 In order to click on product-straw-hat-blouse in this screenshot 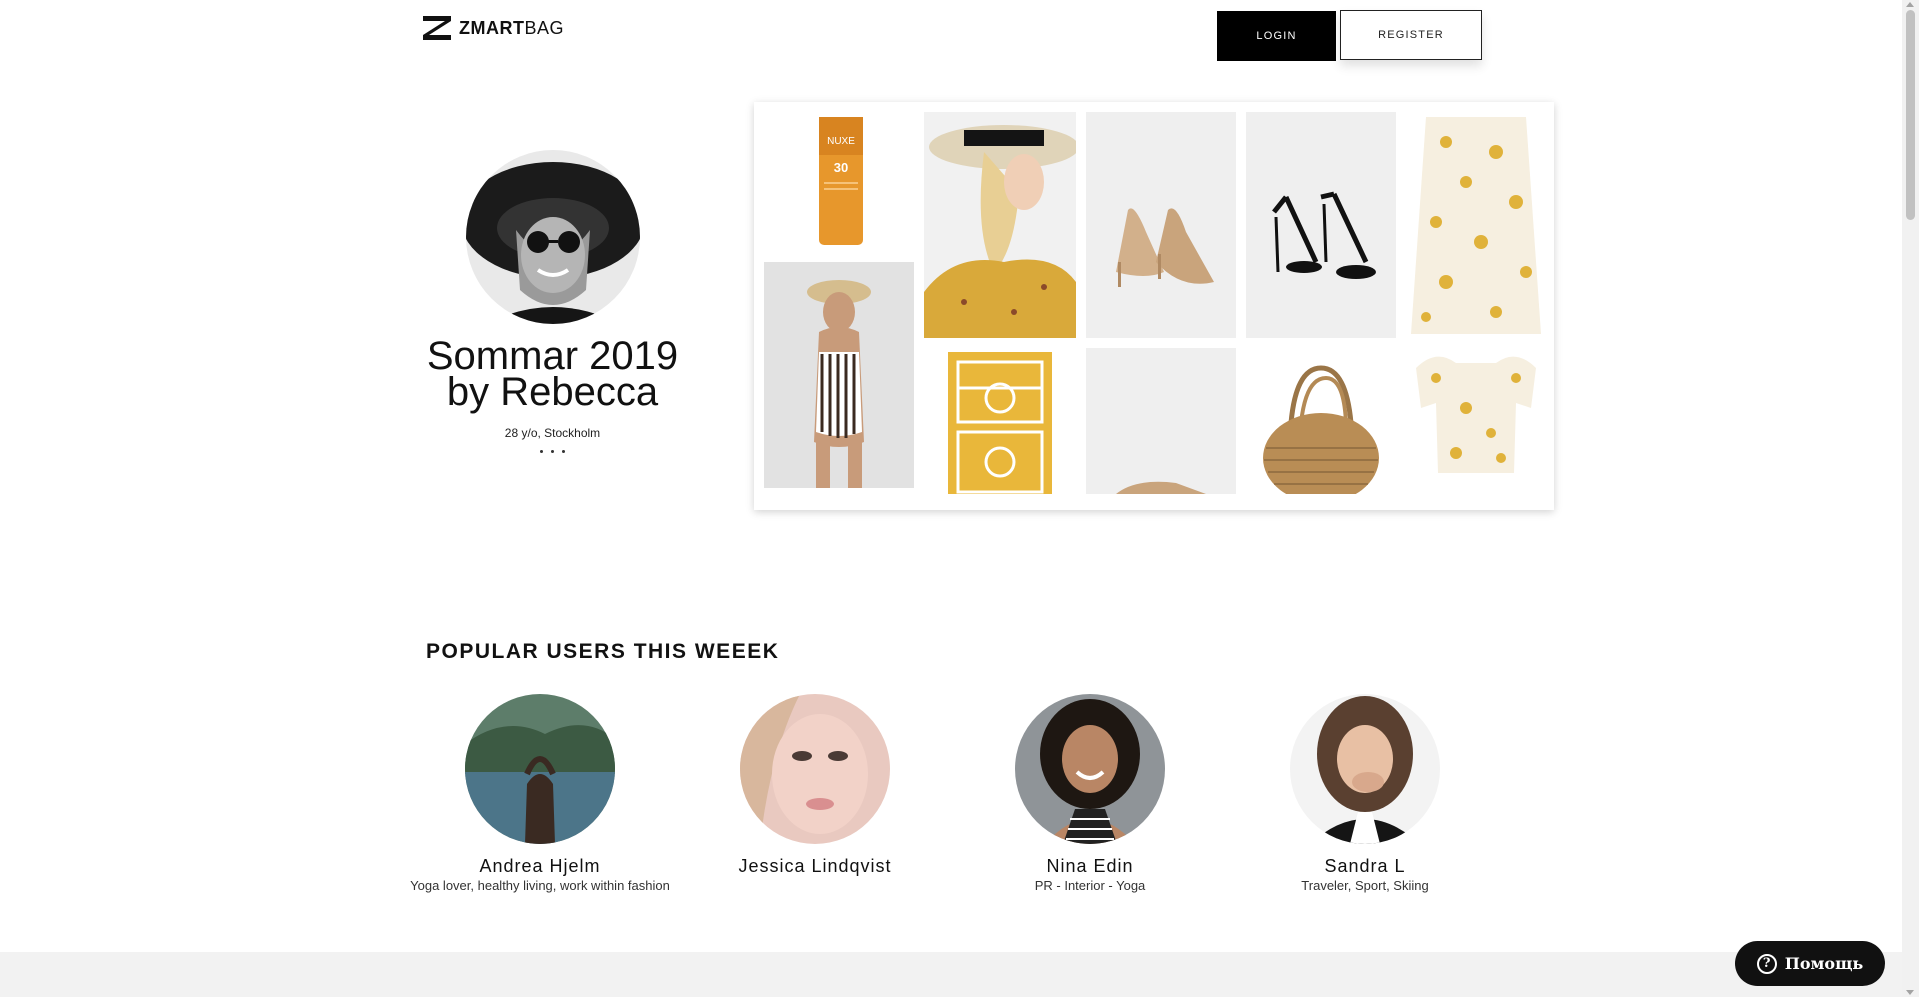, I will do `click(1000, 225)`.